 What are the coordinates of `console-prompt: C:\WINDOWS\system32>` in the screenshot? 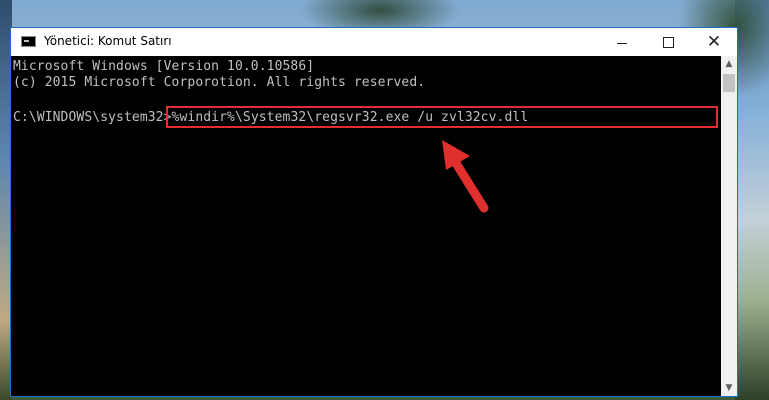 It's located at (92, 117).